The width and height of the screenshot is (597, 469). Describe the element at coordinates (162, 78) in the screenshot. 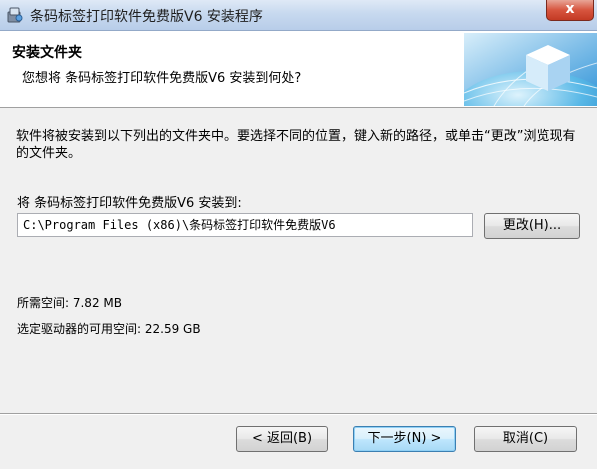

I see `page-subtitle: 您想将 条码标签打印软件免费版V6 安装到何处?` at that location.